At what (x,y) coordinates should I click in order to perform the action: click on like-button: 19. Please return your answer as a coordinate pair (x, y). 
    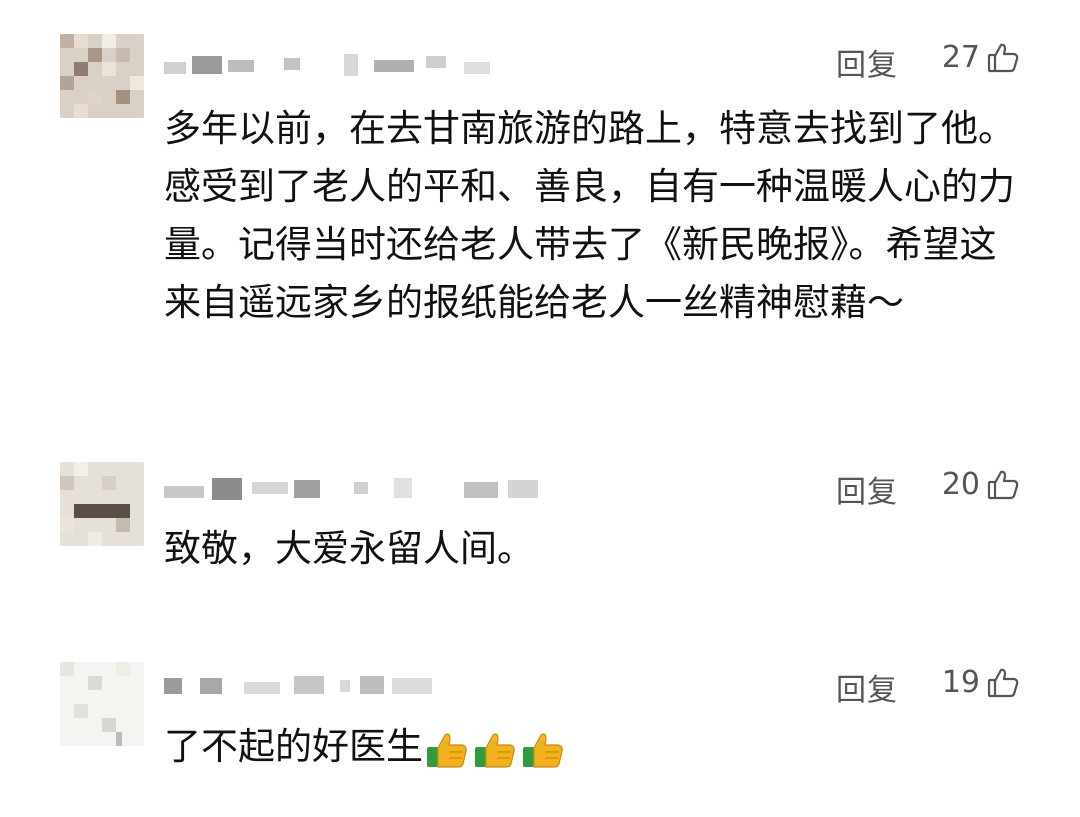
    Looking at the image, I should click on (981, 682).